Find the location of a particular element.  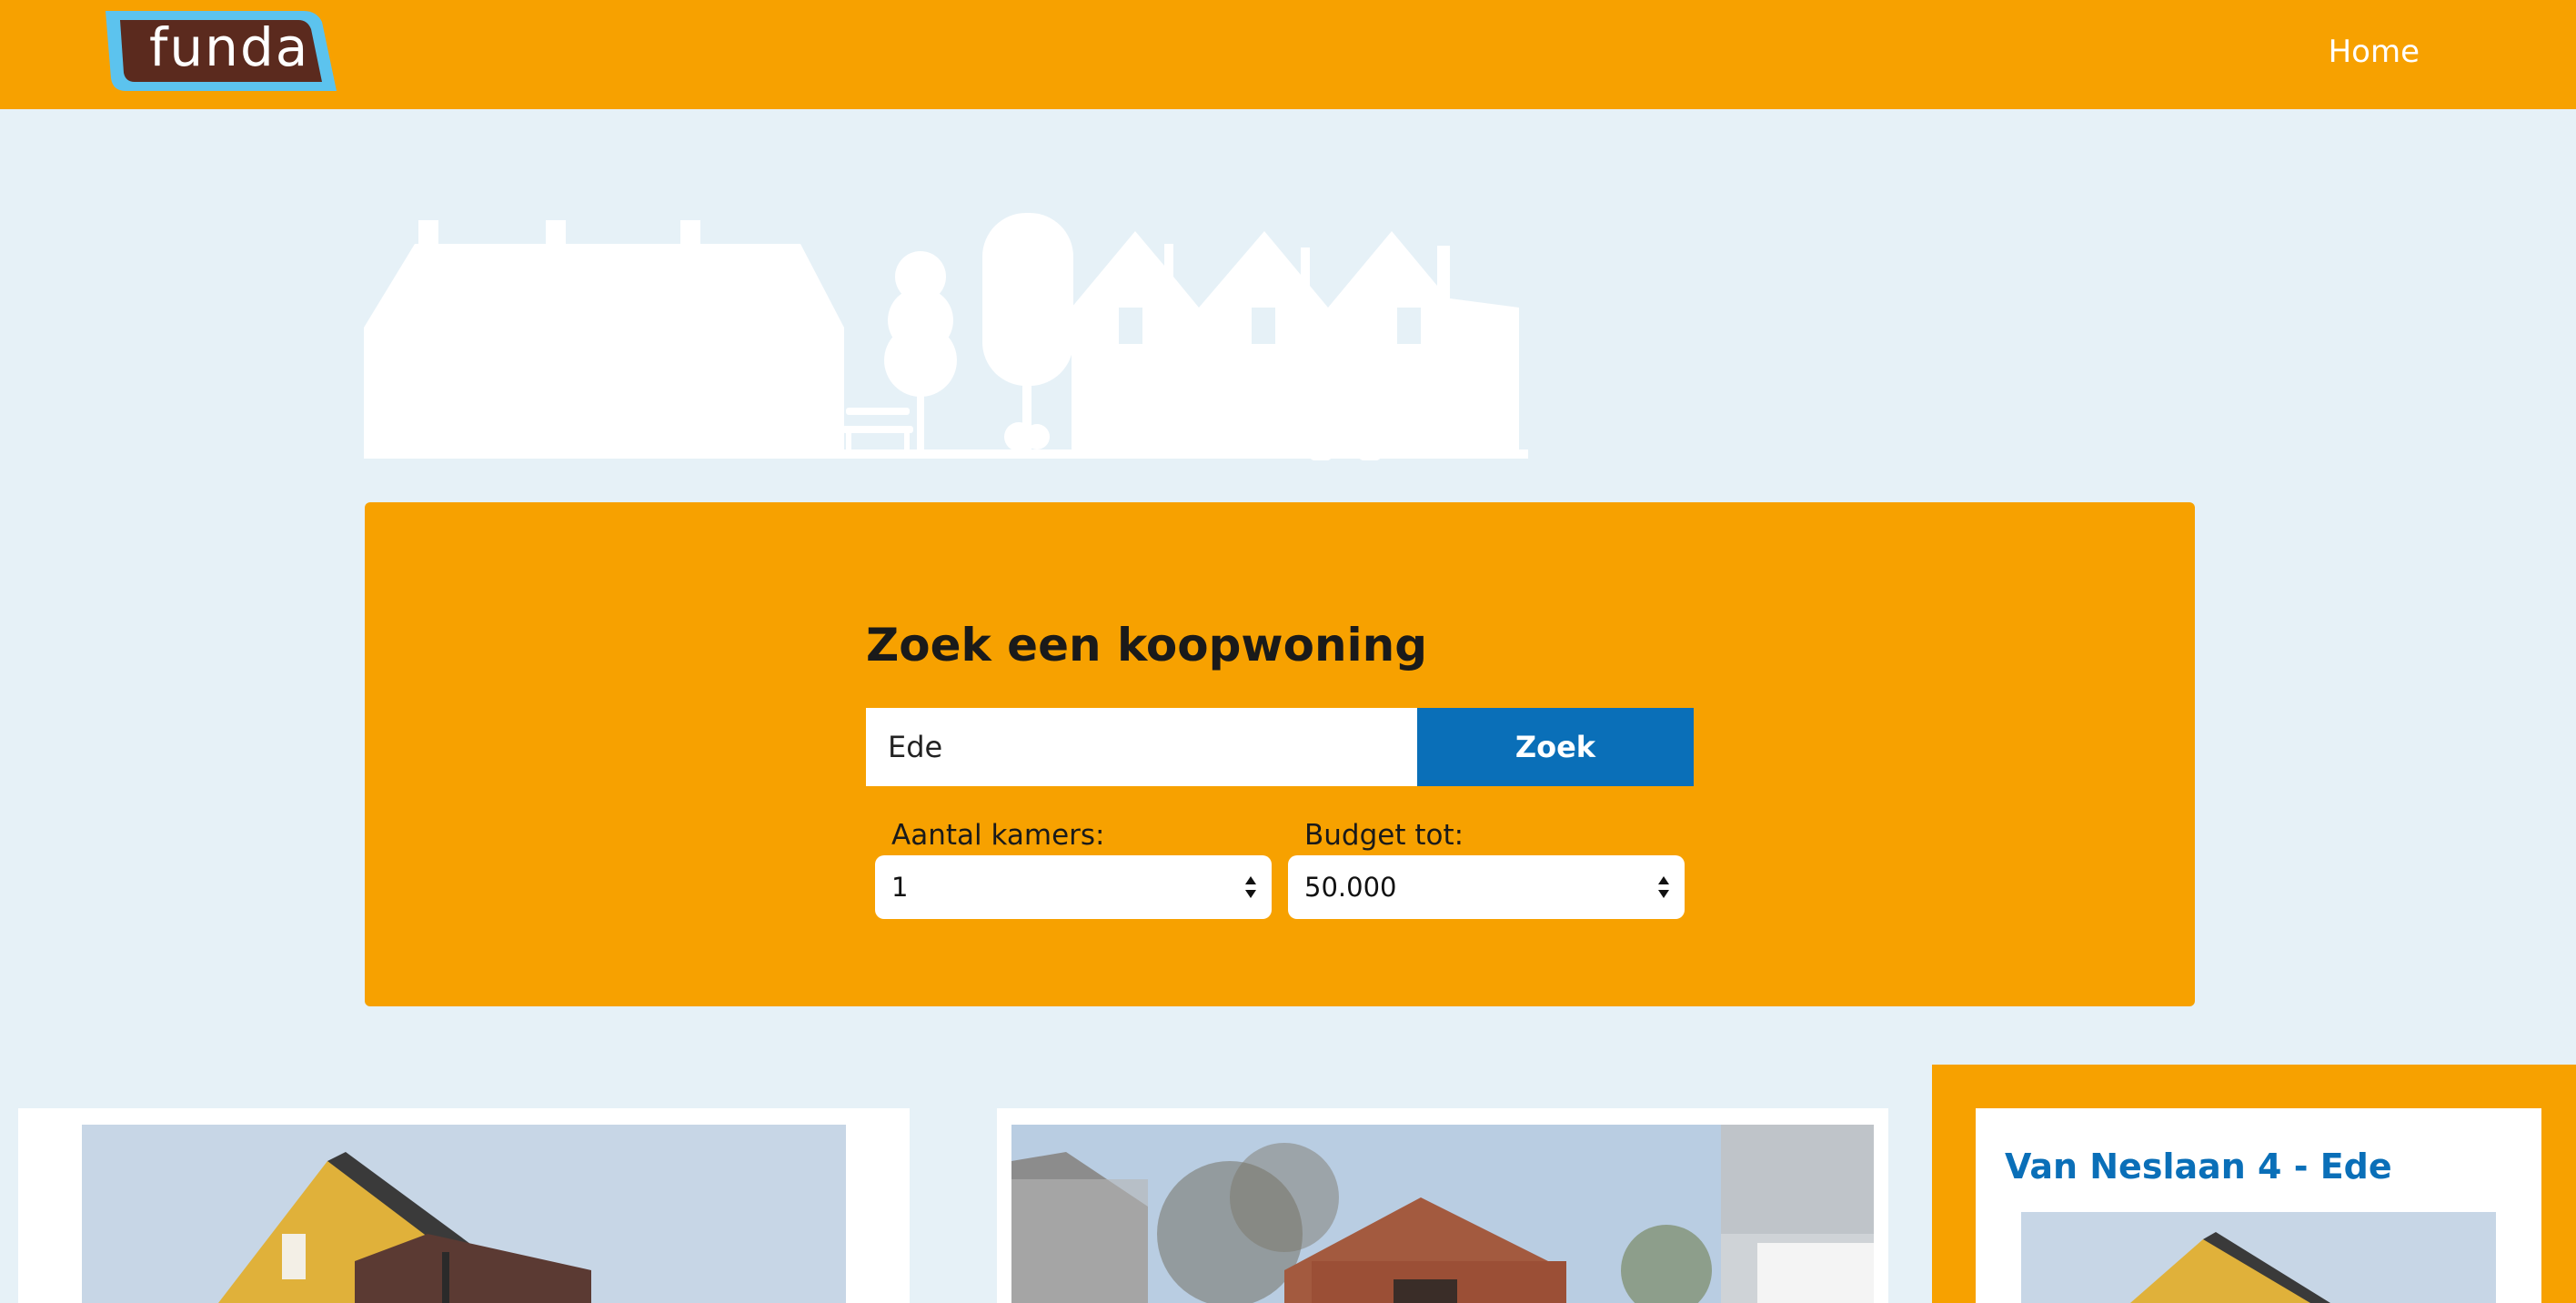

rooms-select: 1 is located at coordinates (1073, 887).